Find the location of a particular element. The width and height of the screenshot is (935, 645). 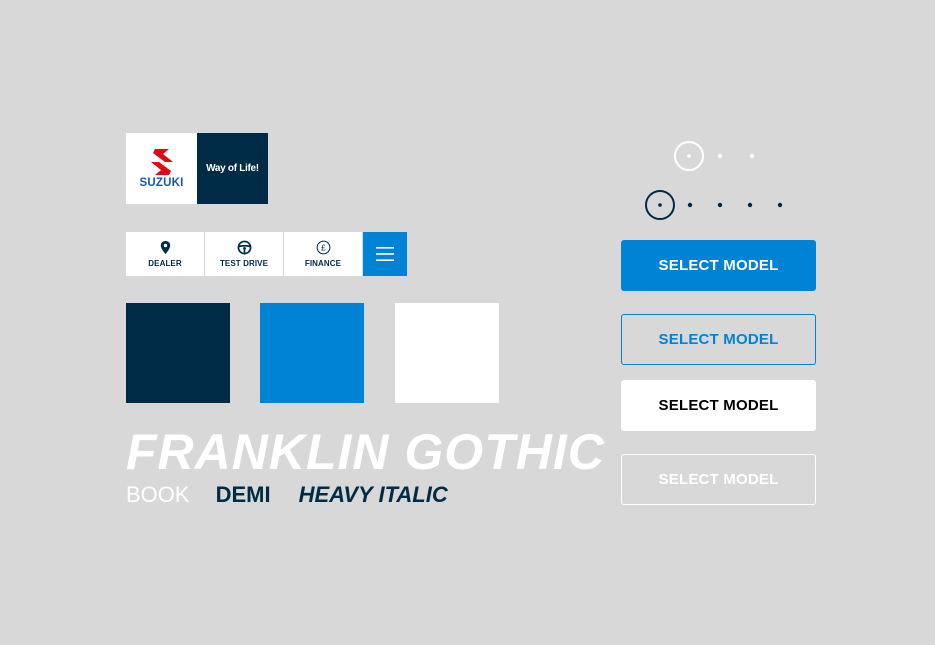

menu-button is located at coordinates (385, 254).